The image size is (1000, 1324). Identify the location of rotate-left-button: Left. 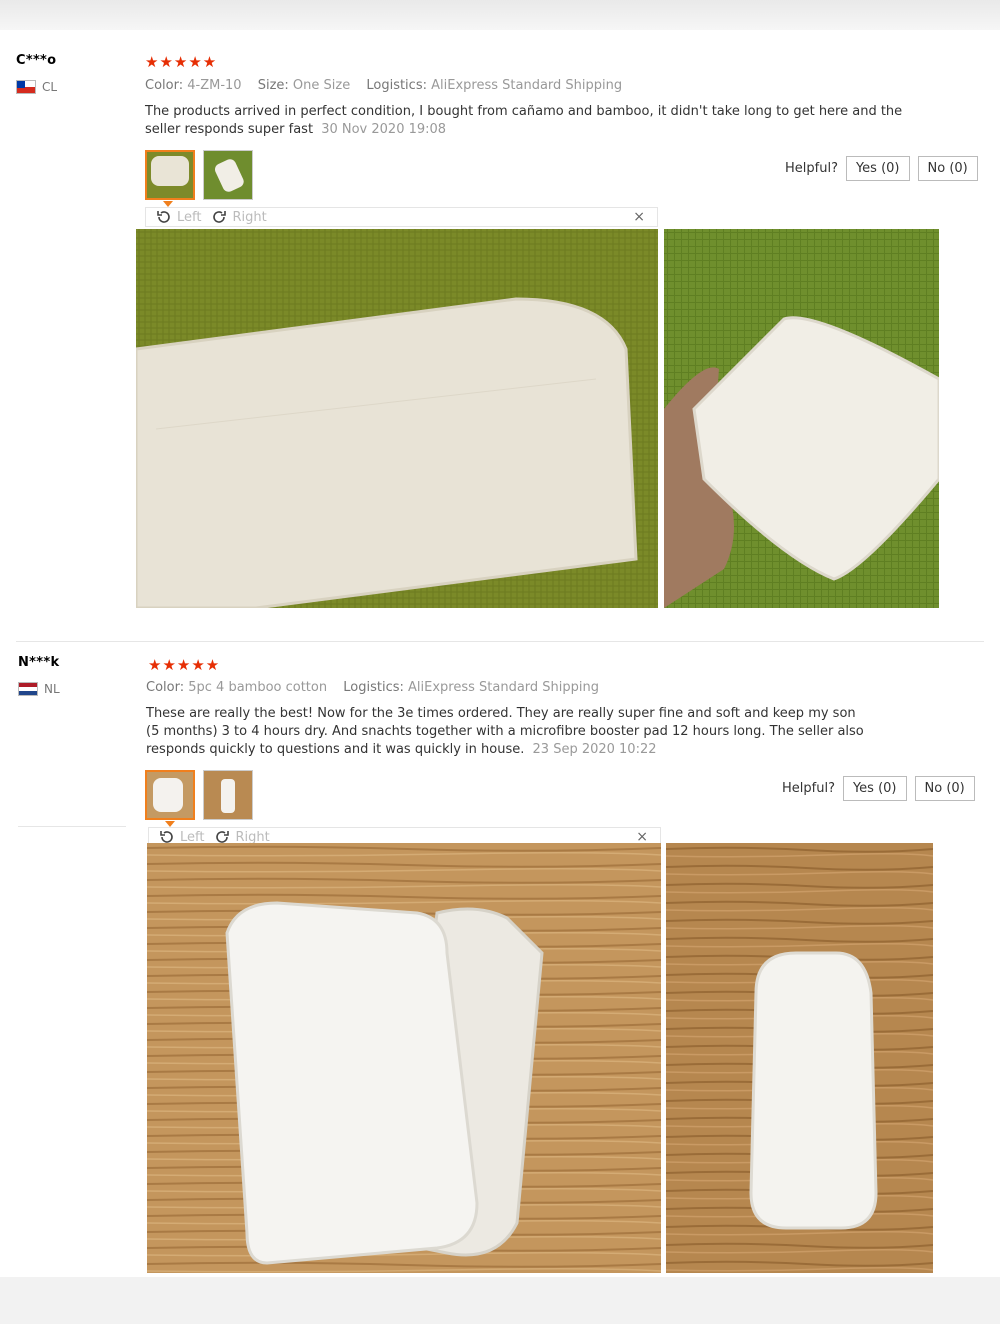
(178, 217).